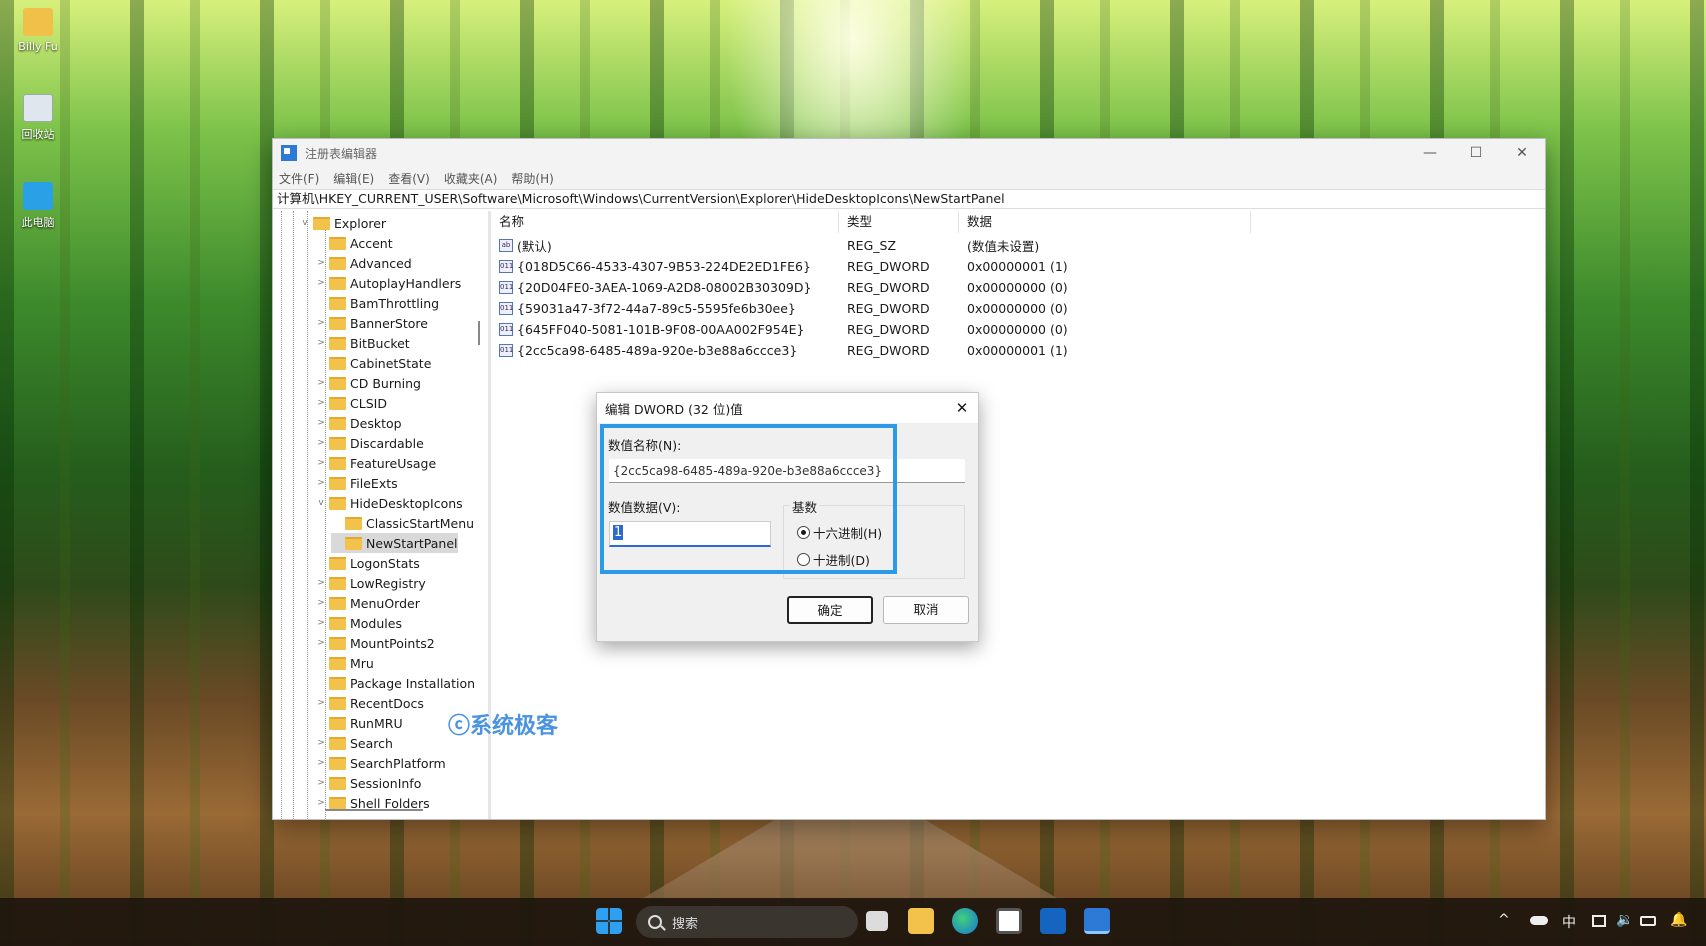 The image size is (1706, 946). What do you see at coordinates (359, 723) in the screenshot?
I see `tree-item: RunMRU` at bounding box center [359, 723].